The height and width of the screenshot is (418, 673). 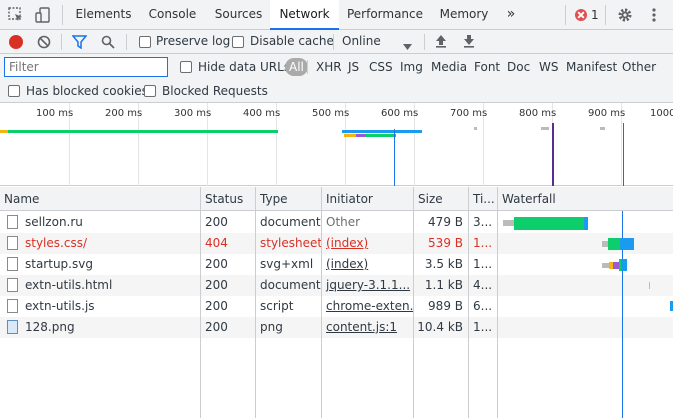 I want to click on column-header-type: Type, so click(x=288, y=199).